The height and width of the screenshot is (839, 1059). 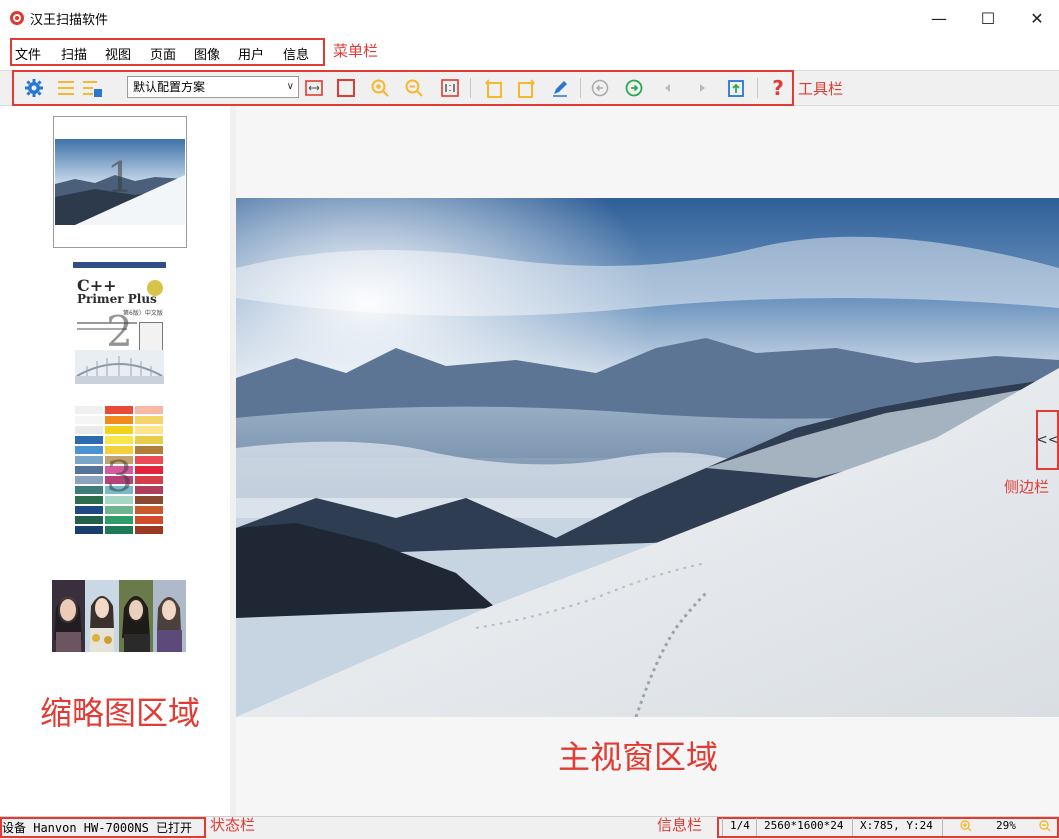 I want to click on menubar-highlight-box, so click(x=167, y=52).